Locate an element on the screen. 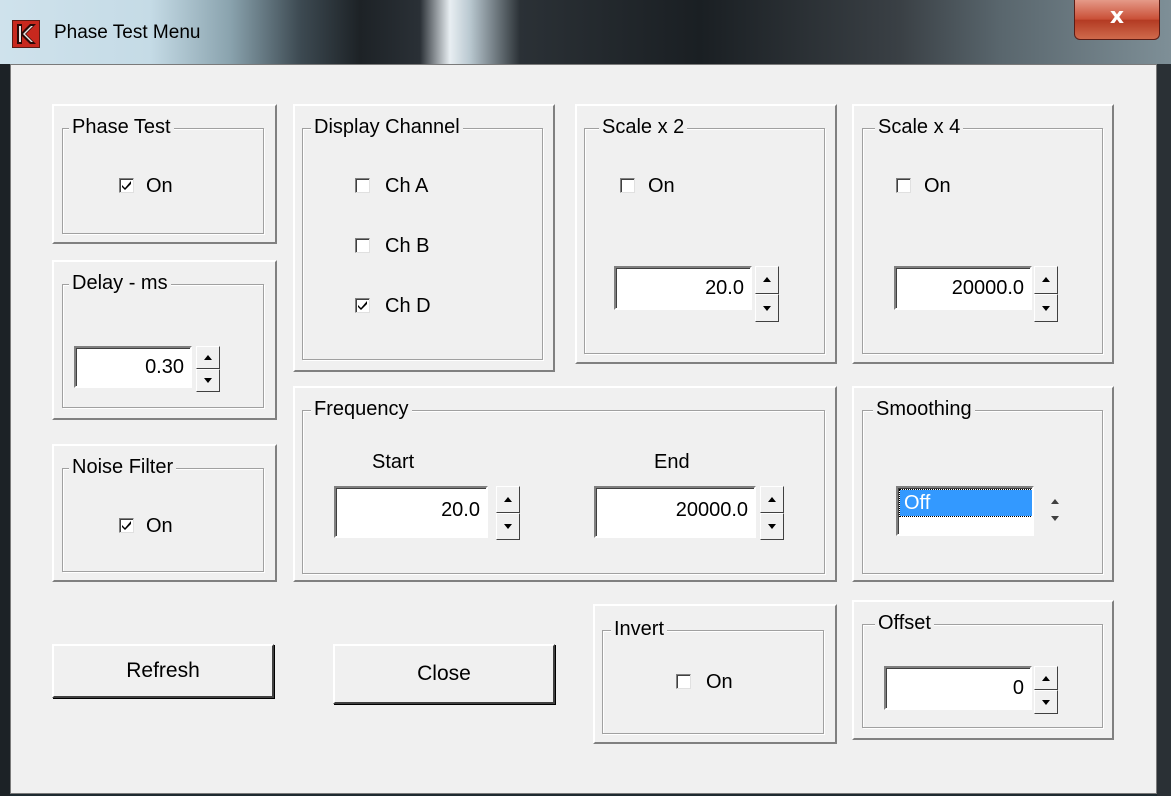 This screenshot has height=796, width=1171. frequency-end-input: 20000.0 is located at coordinates (675, 512).